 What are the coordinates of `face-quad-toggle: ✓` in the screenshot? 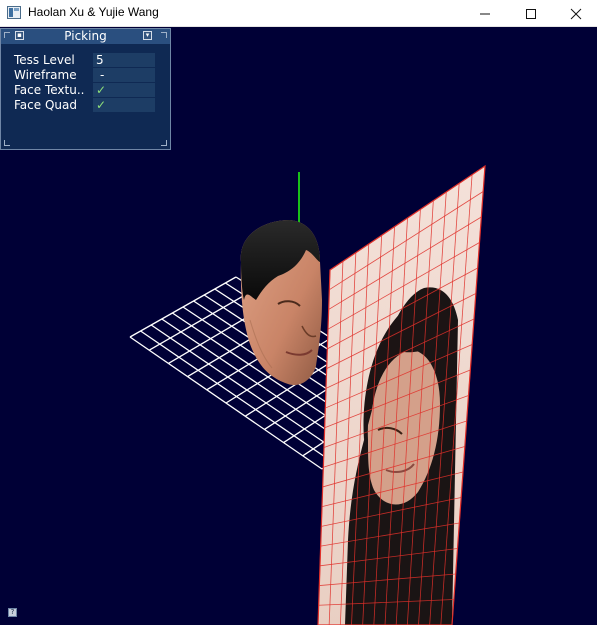 It's located at (124, 105).